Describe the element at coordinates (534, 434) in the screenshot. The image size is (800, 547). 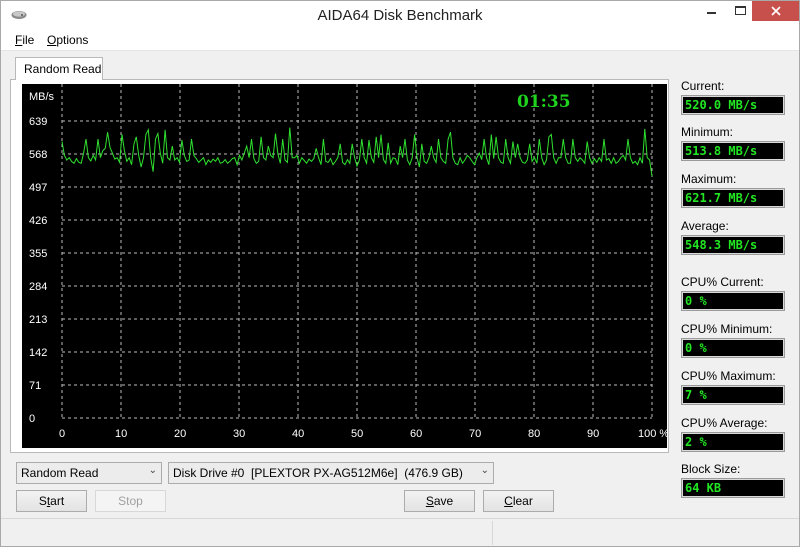
I see `x-tick-label: 80` at that location.